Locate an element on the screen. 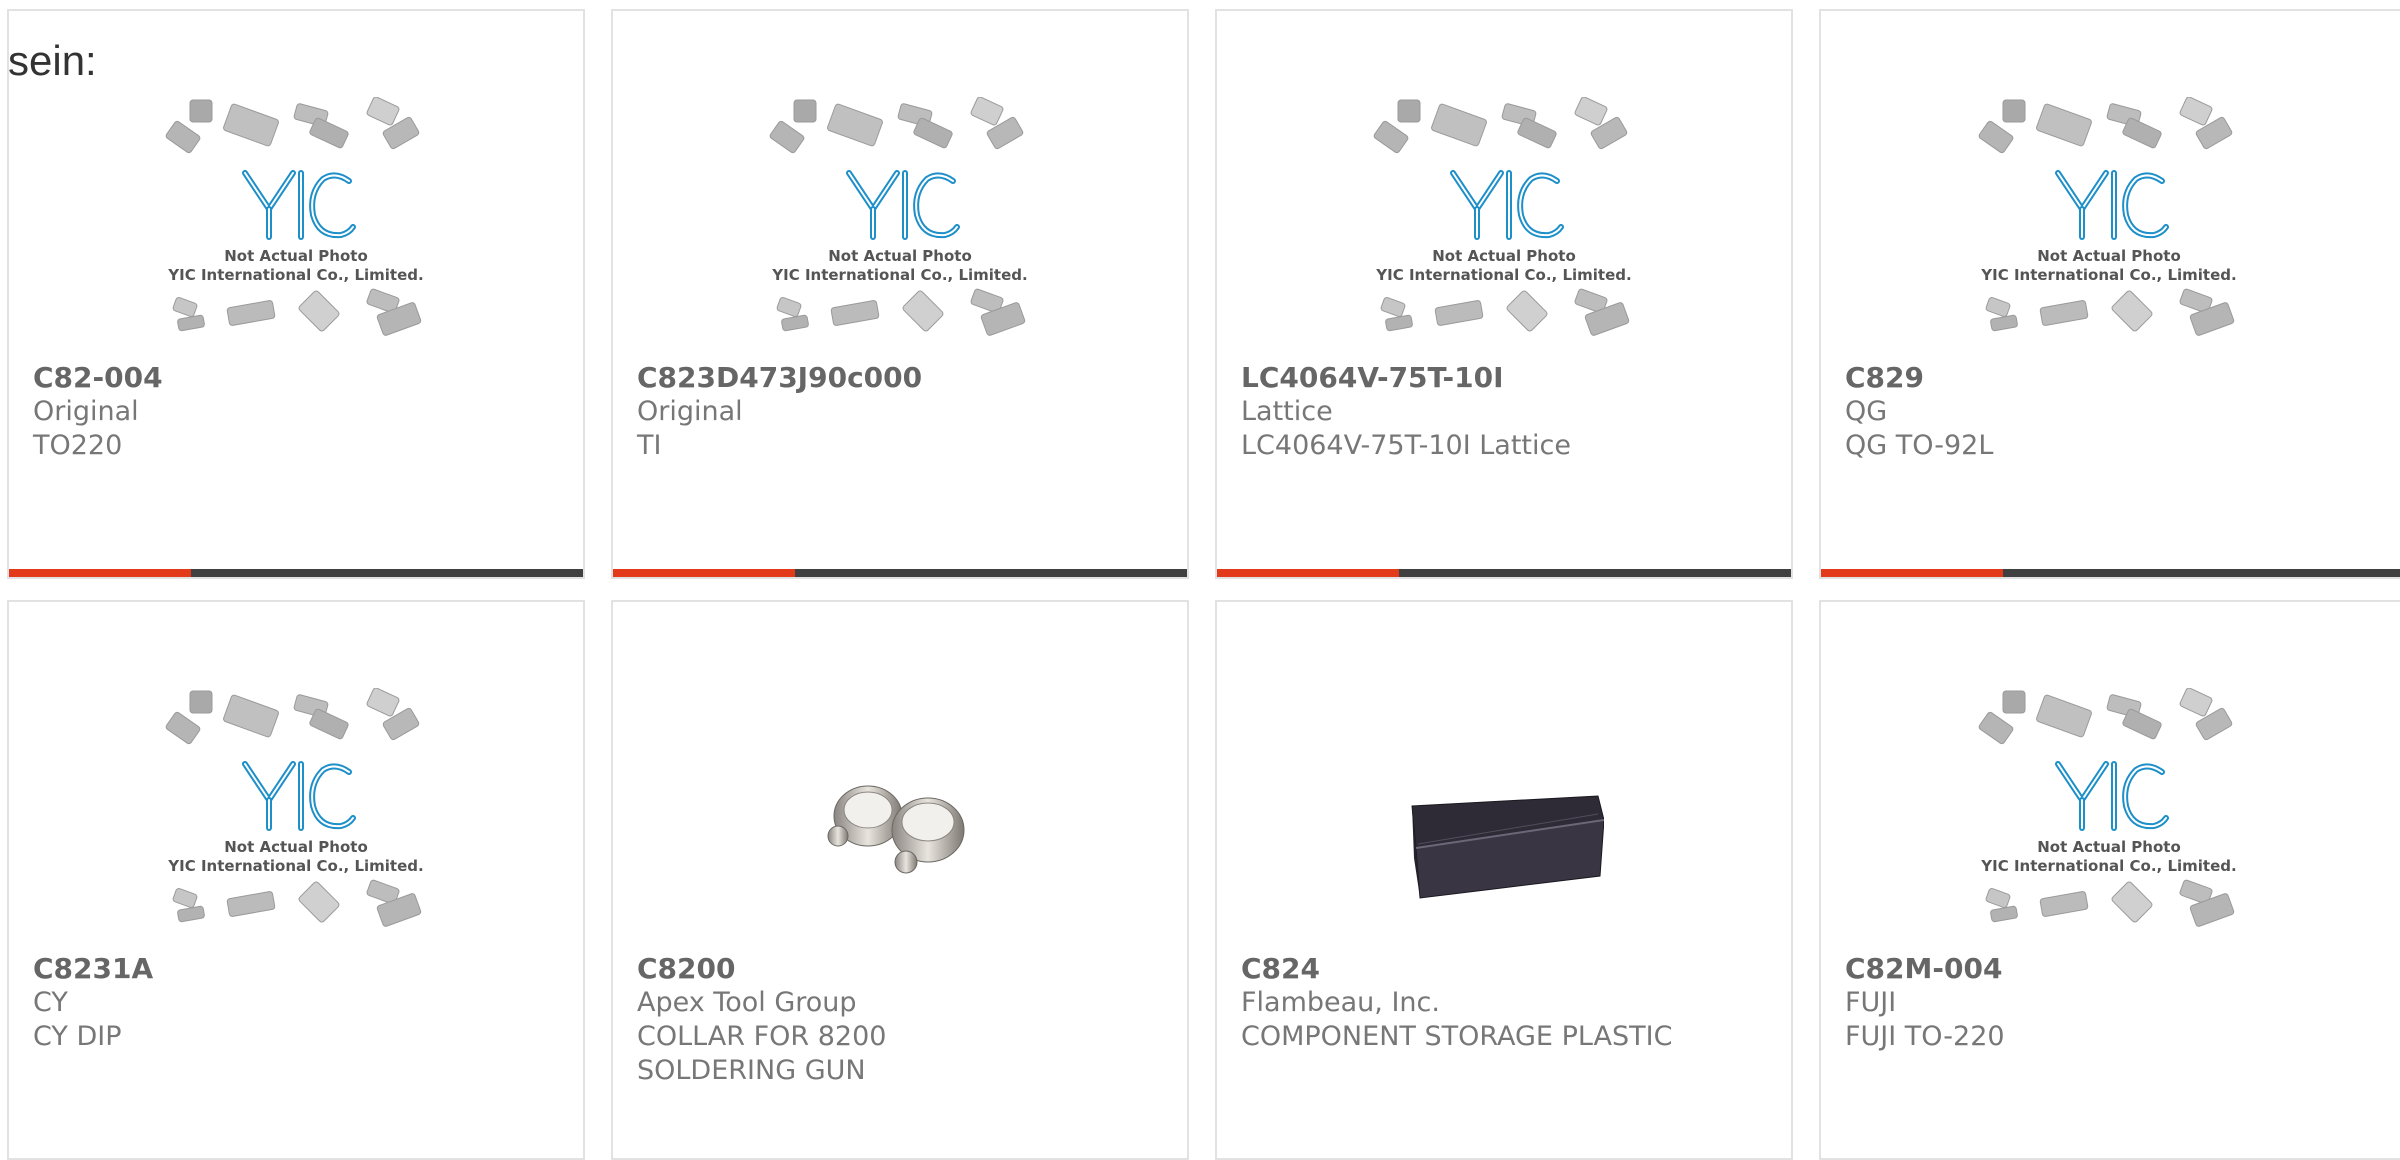 The width and height of the screenshot is (2400, 1160). brand: CY is located at coordinates (50, 1002).